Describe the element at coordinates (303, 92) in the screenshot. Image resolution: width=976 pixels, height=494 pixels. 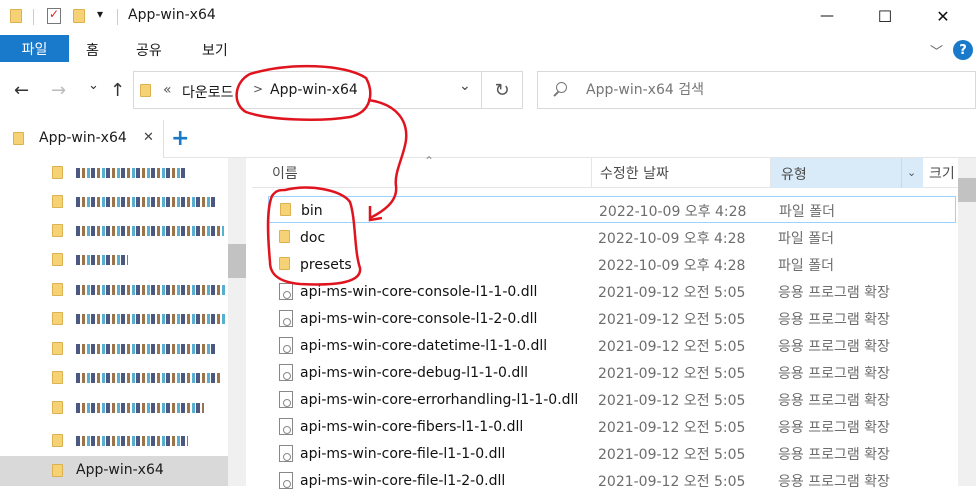
I see `annotation-circle-breadcrumb` at that location.